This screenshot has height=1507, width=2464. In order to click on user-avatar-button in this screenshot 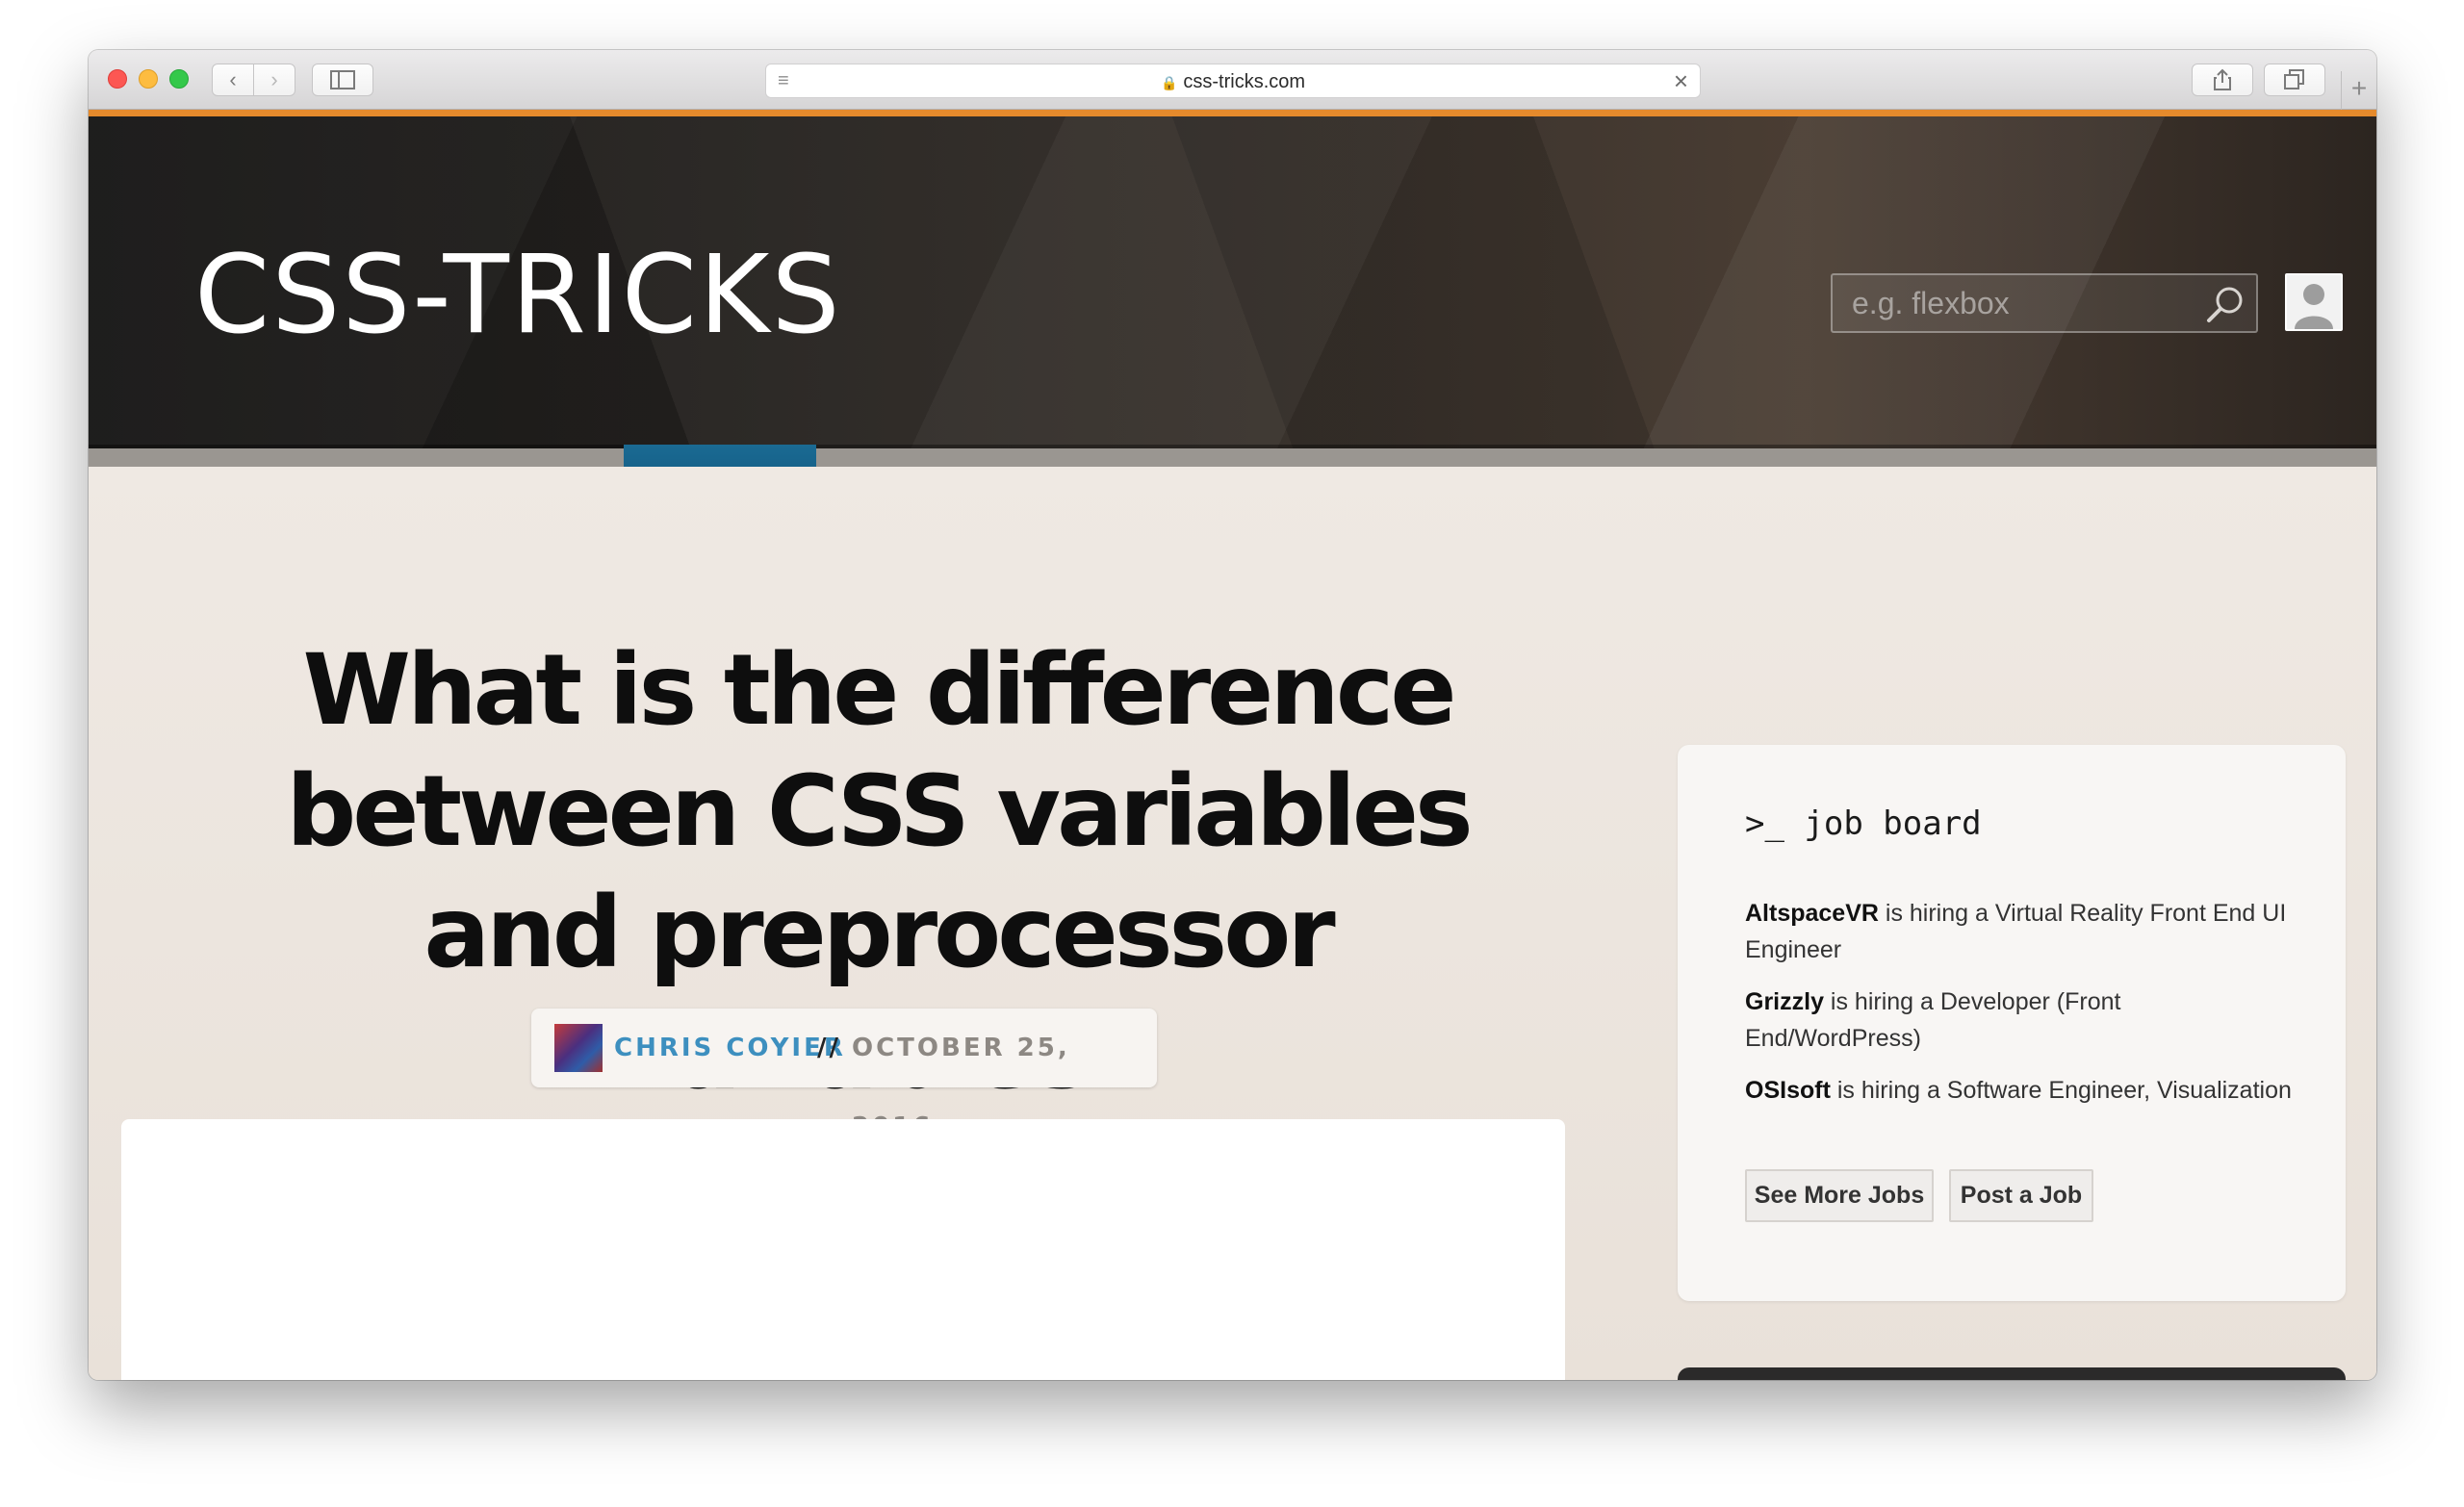, I will do `click(2314, 302)`.